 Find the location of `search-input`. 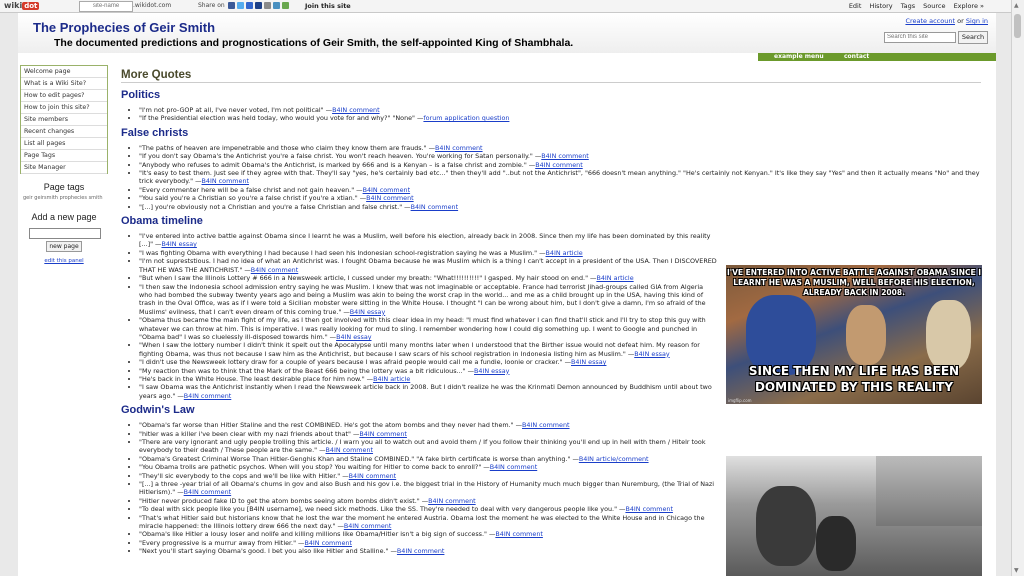

search-input is located at coordinates (920, 37).